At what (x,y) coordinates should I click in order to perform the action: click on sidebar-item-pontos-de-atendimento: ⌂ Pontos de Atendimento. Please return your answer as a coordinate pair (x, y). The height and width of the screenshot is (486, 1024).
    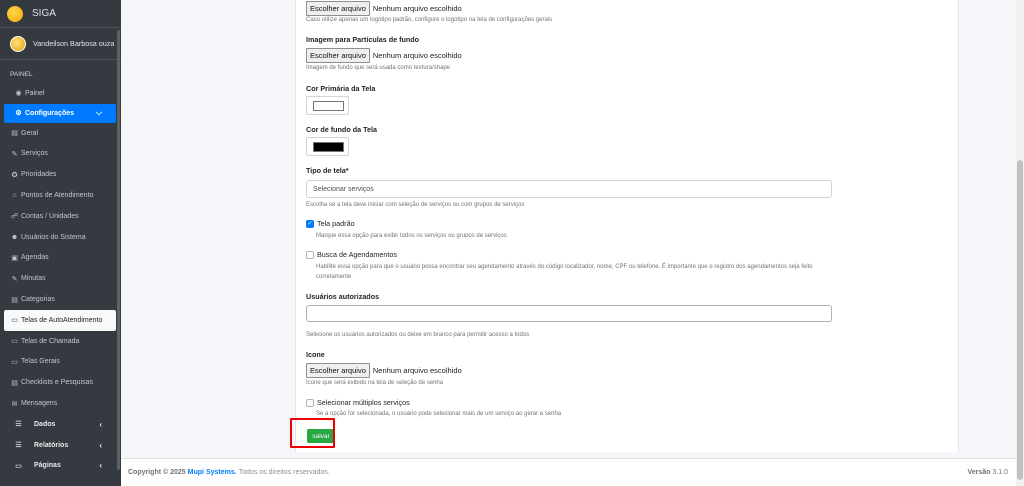
    Looking at the image, I should click on (60, 195).